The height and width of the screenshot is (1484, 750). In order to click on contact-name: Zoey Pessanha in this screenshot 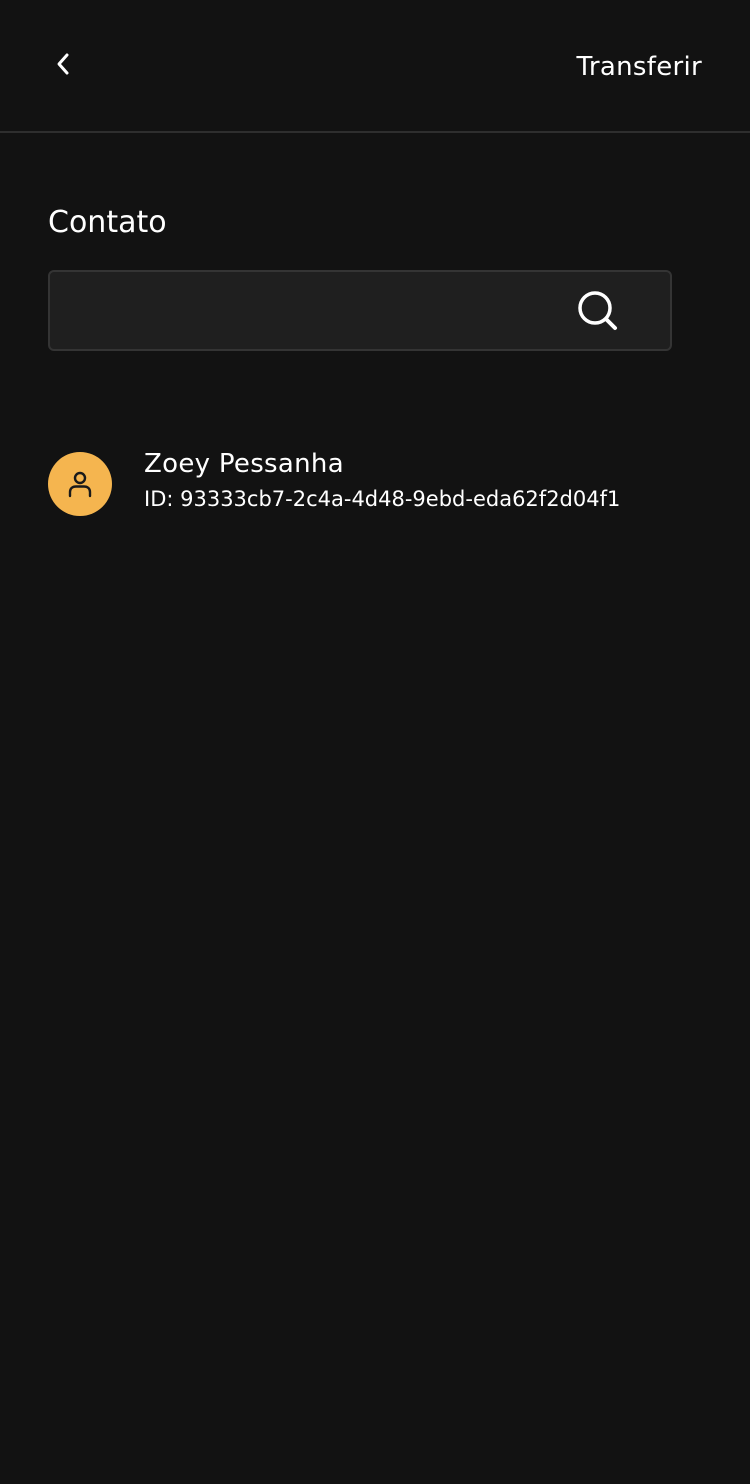, I will do `click(244, 464)`.